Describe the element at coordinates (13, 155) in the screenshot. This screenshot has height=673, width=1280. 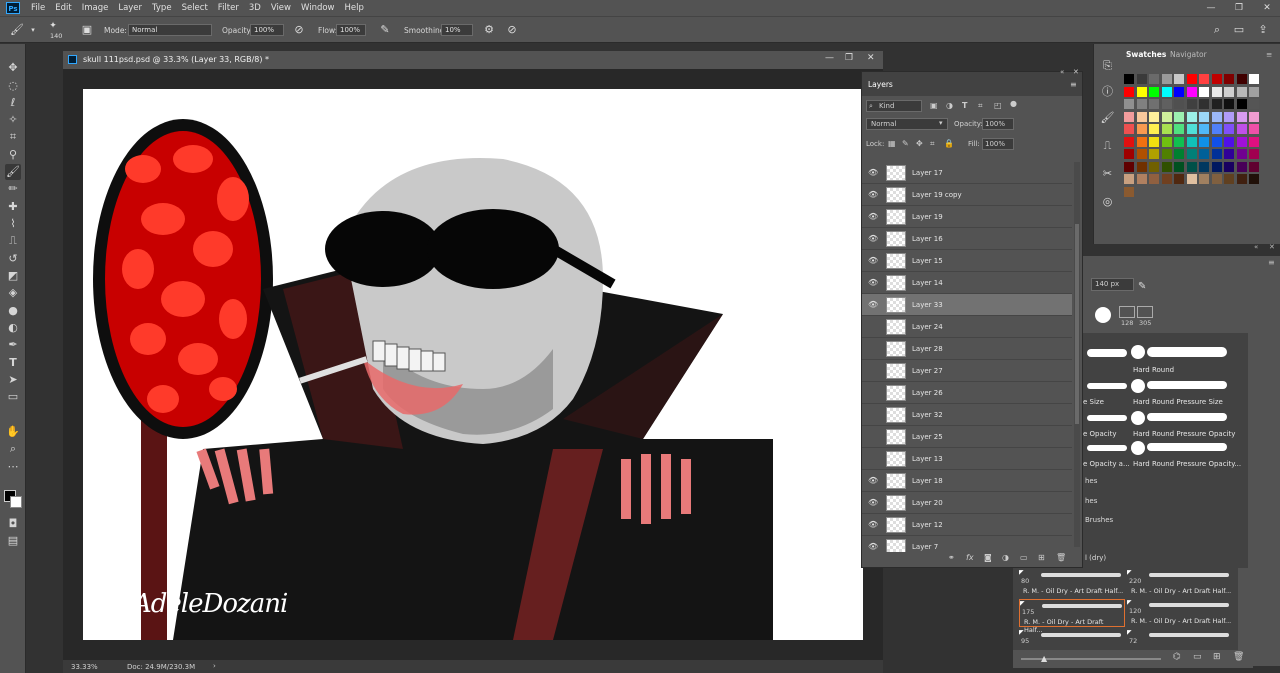
I see `eyedropper-tool-icon: ⚲` at that location.